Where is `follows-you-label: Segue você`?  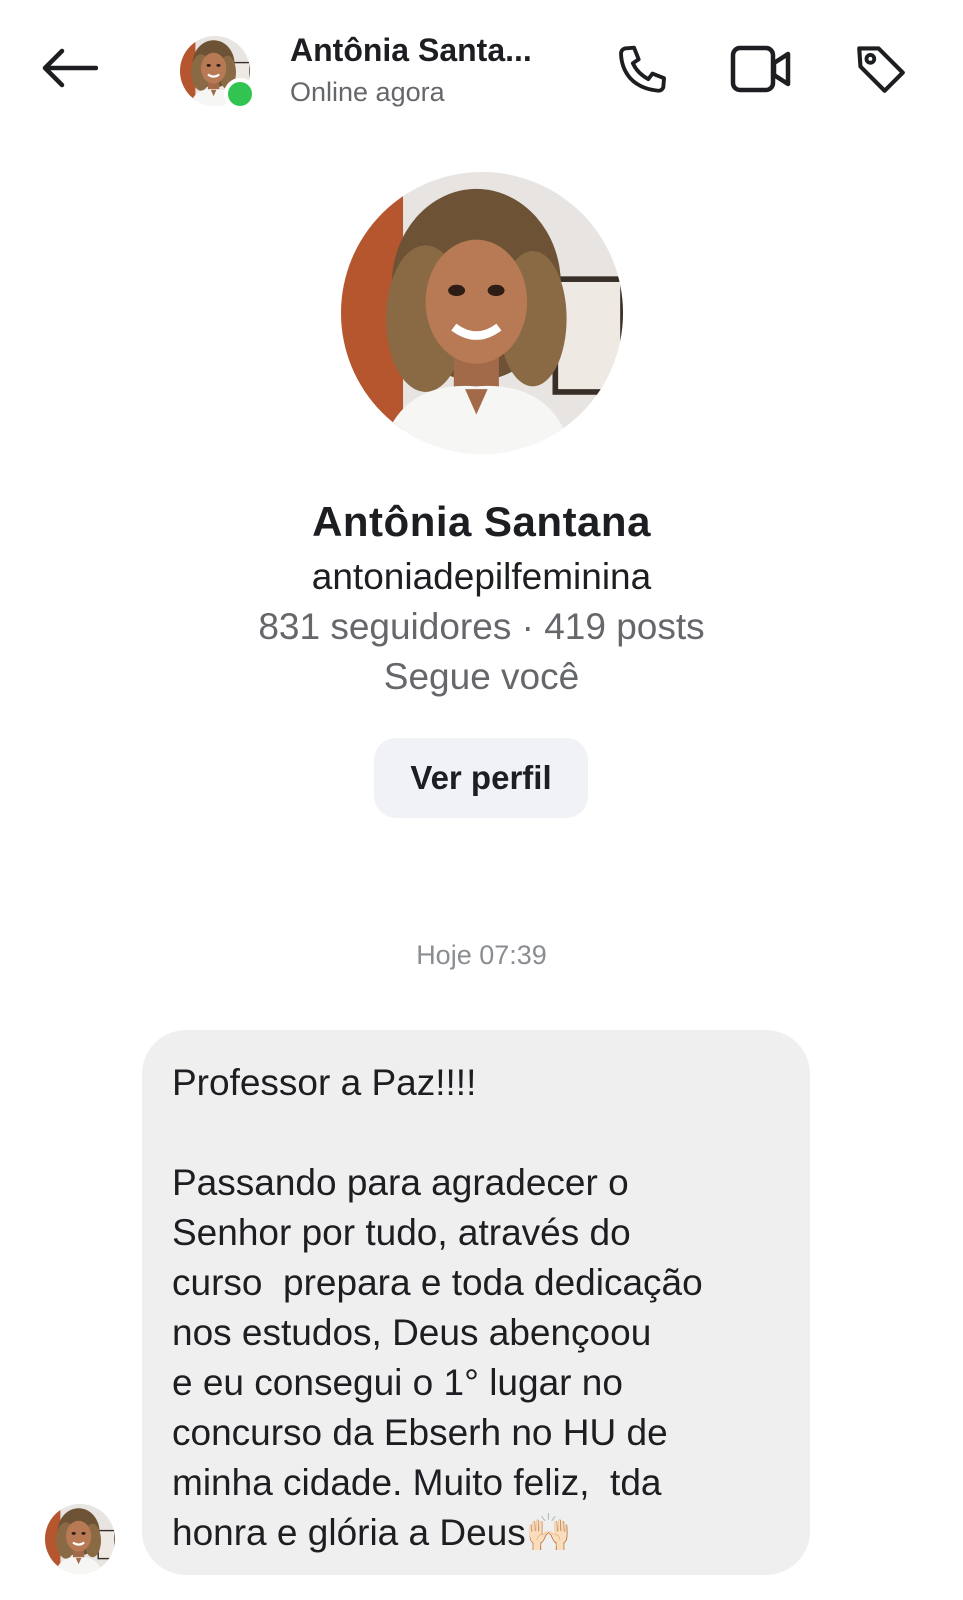
follows-you-label: Segue você is located at coordinates (481, 676).